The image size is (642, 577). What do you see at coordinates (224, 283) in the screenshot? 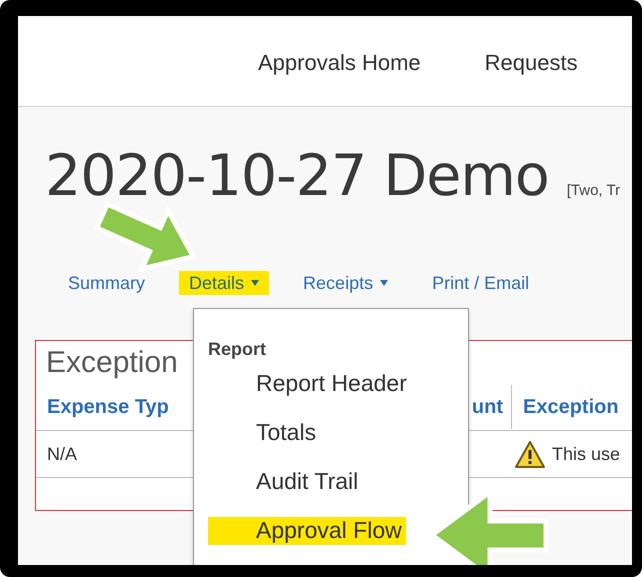
I see `tab: Details` at bounding box center [224, 283].